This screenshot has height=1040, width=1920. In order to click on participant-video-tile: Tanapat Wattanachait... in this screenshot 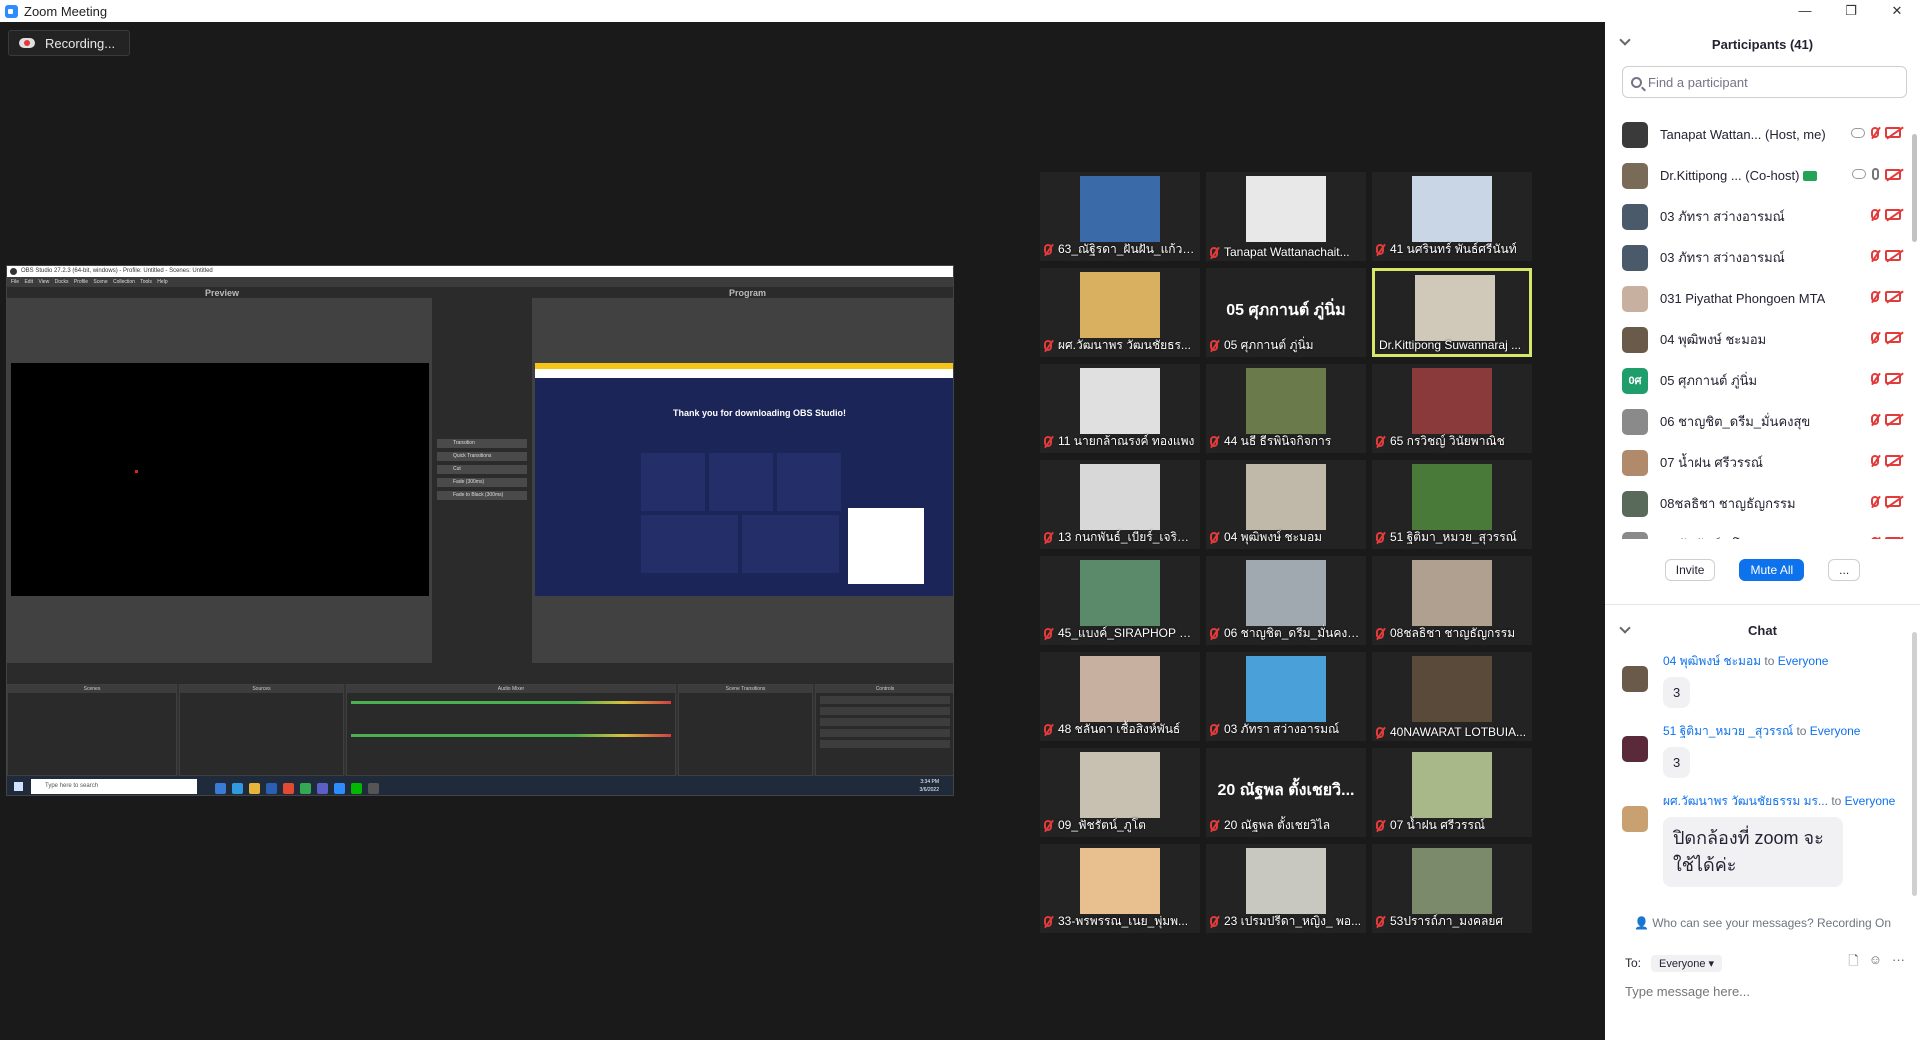, I will do `click(1286, 216)`.